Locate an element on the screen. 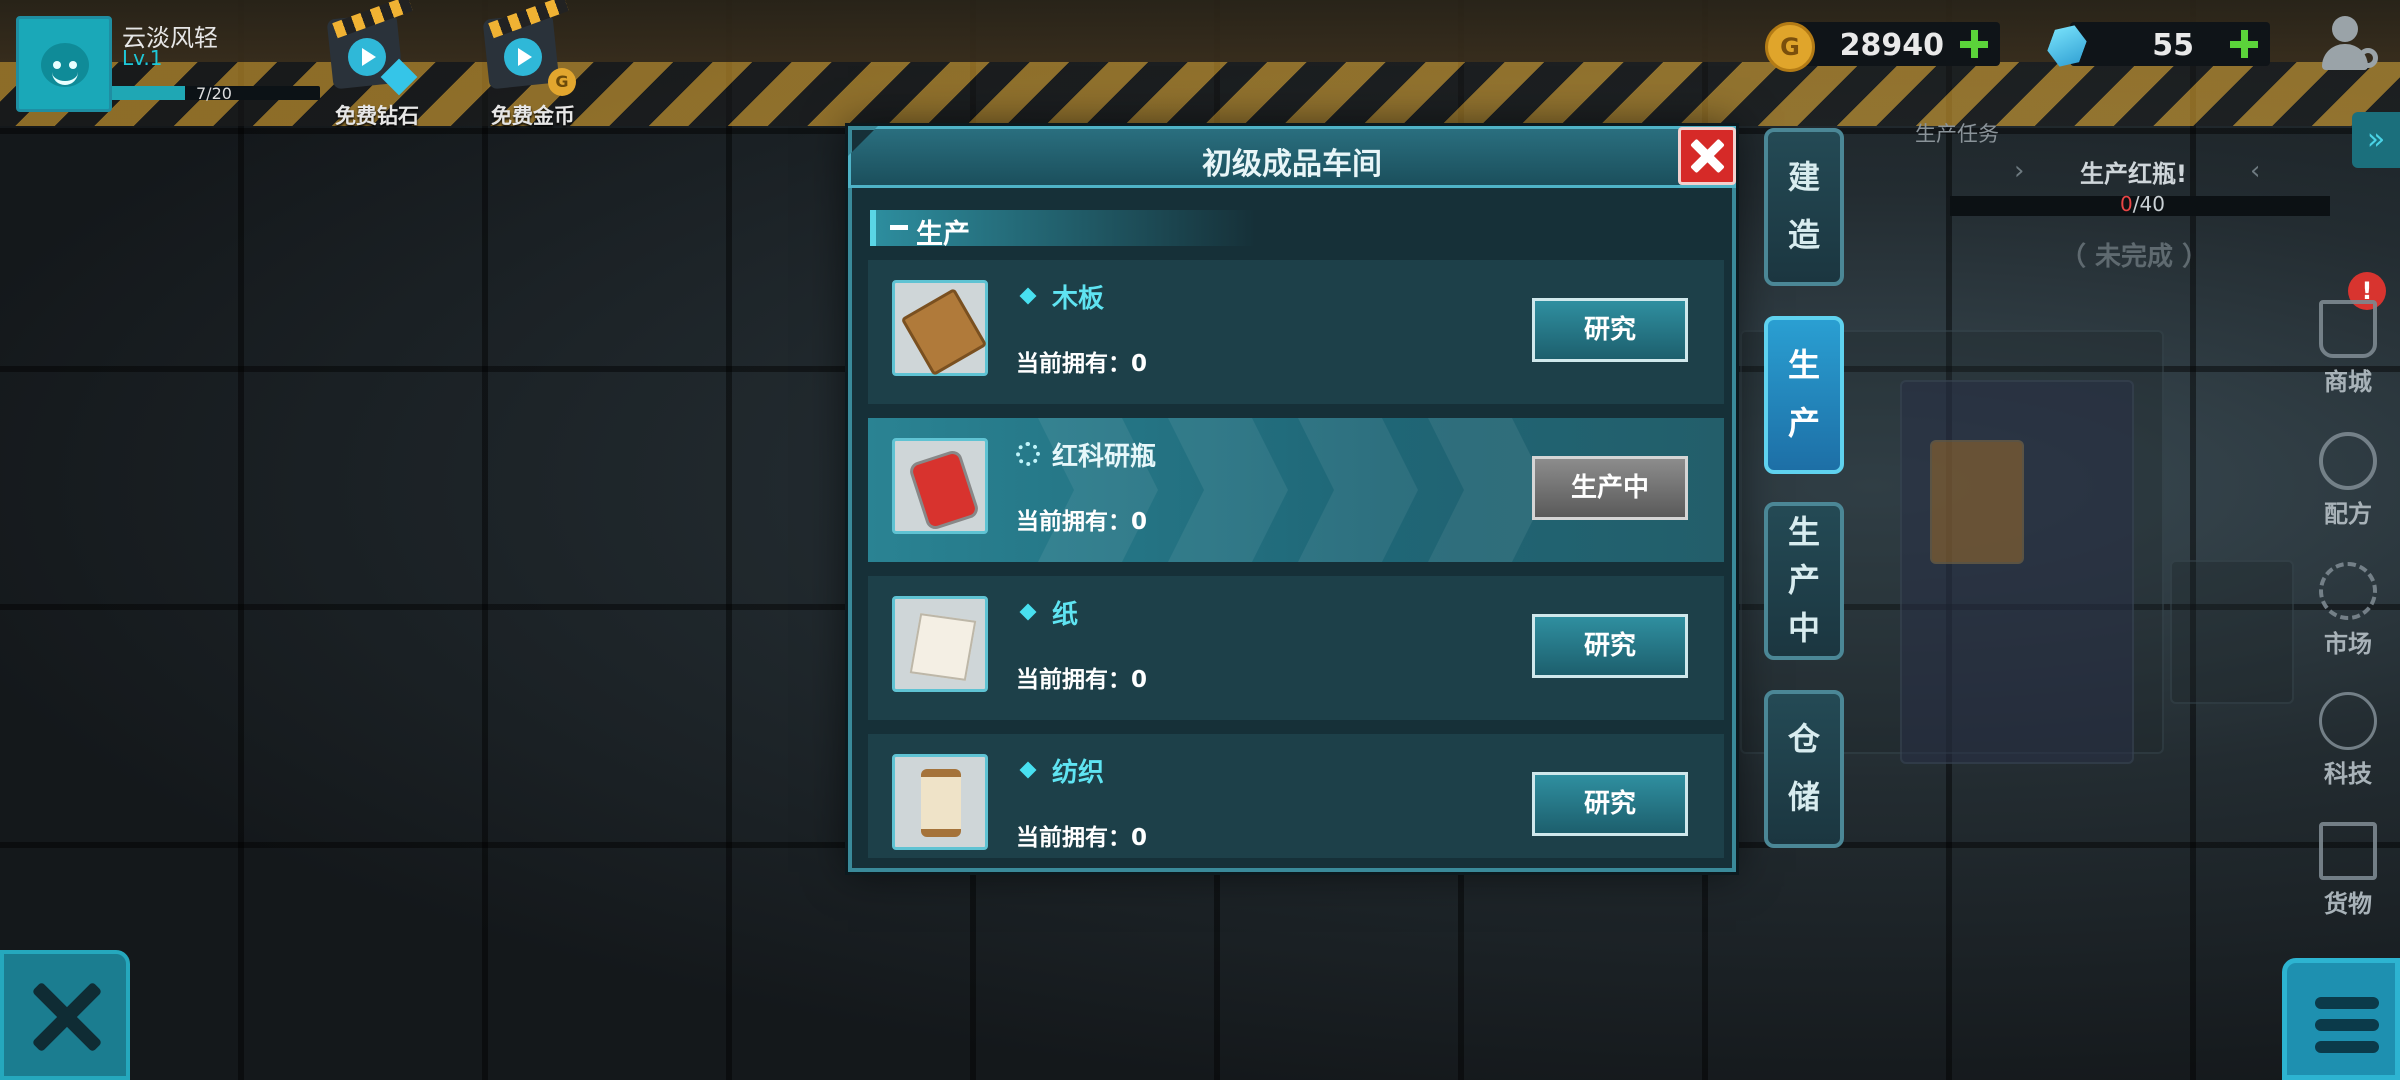 The image size is (2400, 1080). tab-storage-char: 仓 is located at coordinates (1803, 739).